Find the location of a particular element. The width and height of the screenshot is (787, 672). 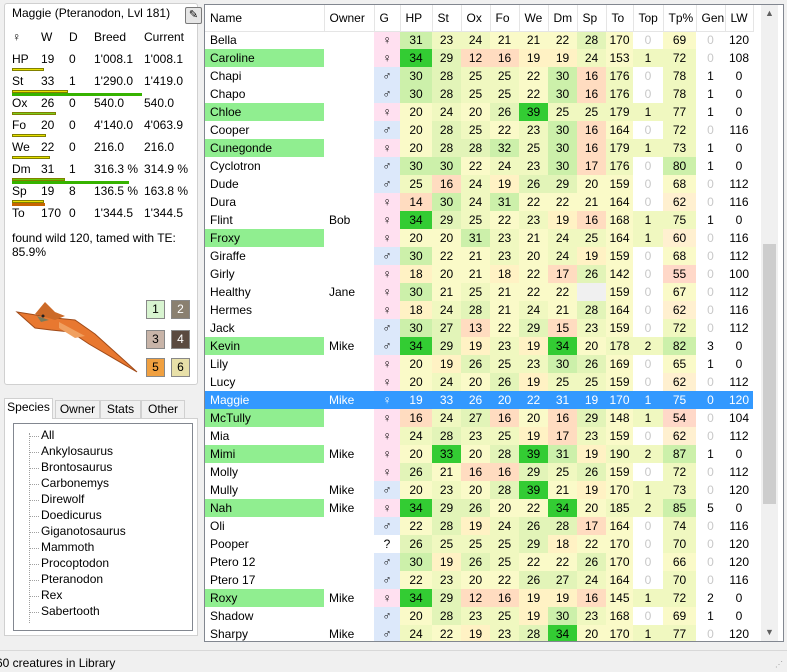

table-row: Cunegonde ♀ 20 28 28 32 25 30 16 179 1 73 1 0 is located at coordinates (479, 148).